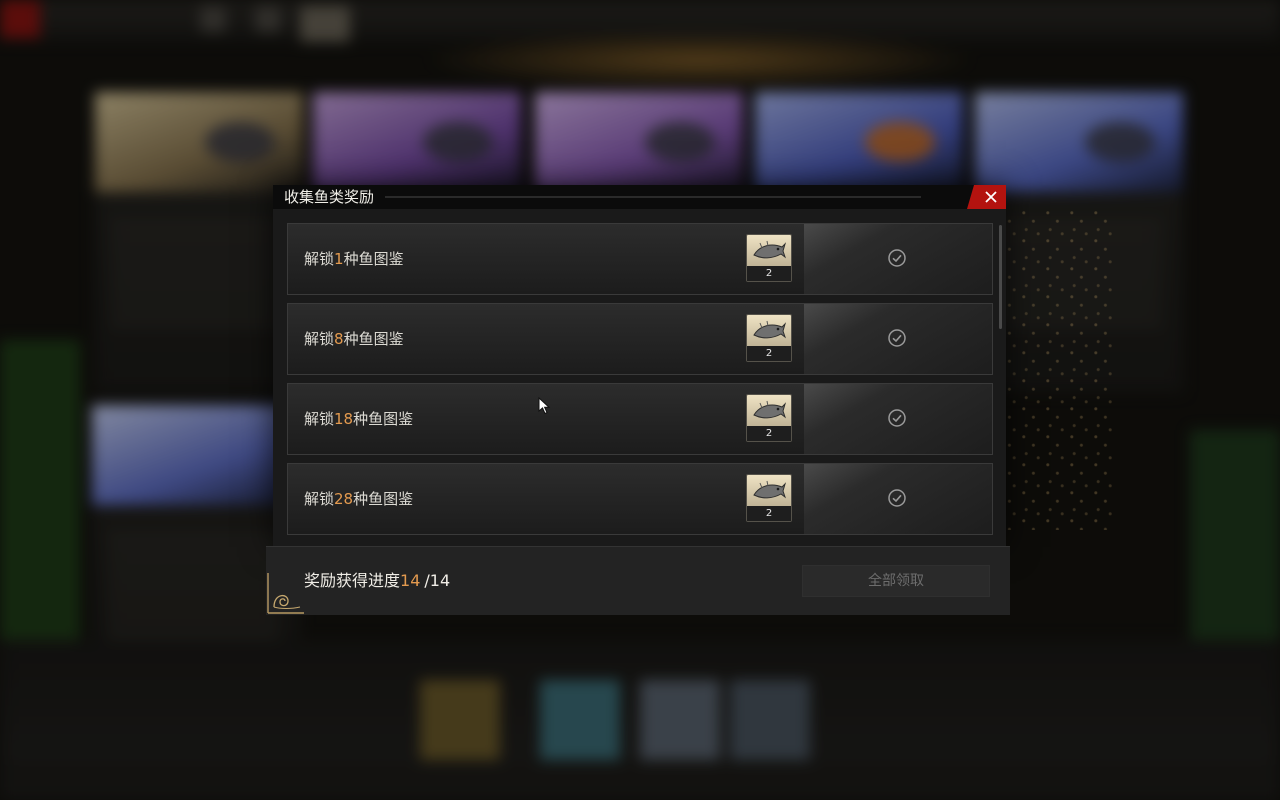  Describe the element at coordinates (344, 419) in the screenshot. I see `unlock-count: 18` at that location.